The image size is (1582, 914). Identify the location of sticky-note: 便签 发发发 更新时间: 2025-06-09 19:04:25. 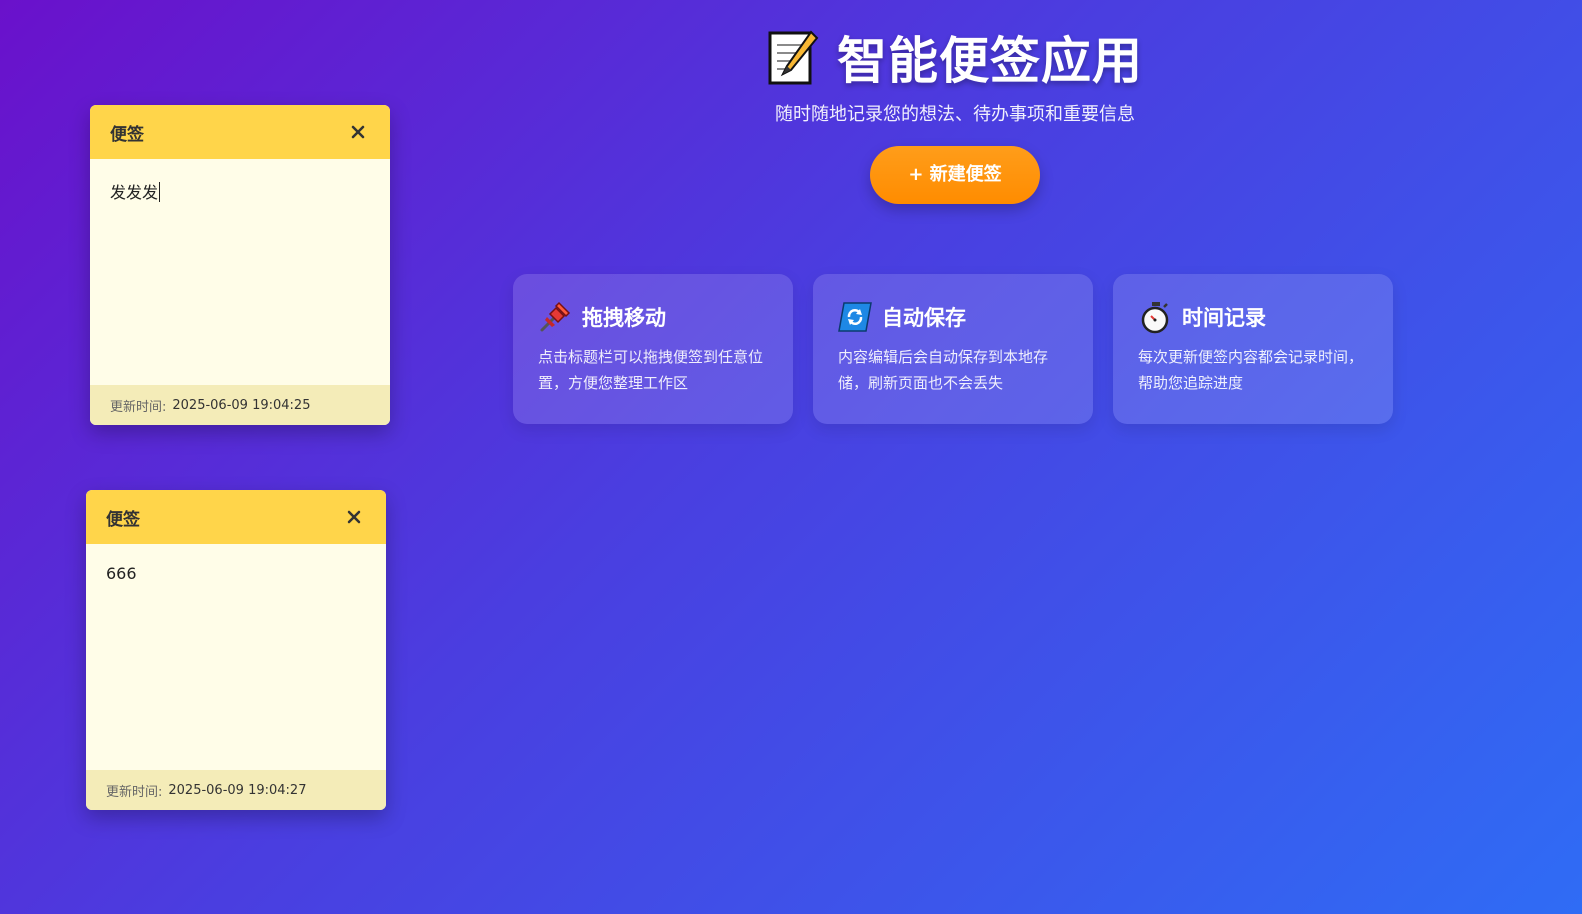
(240, 265).